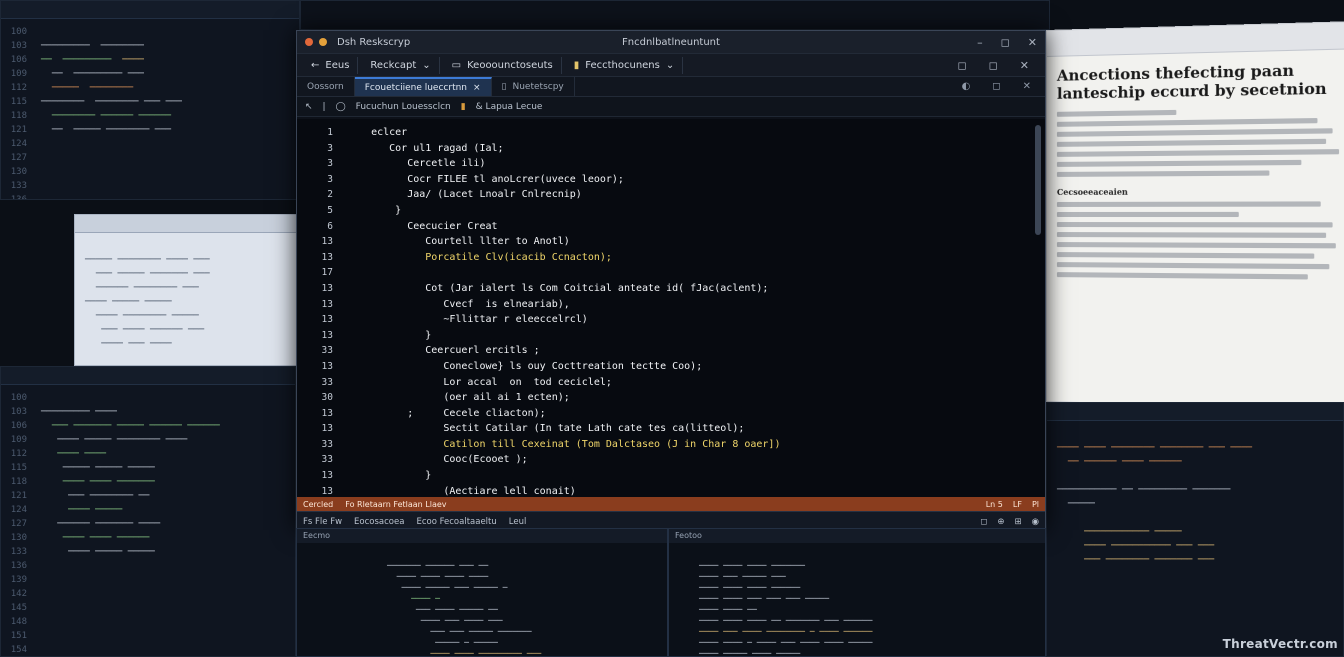 The image size is (1344, 657). I want to click on panel-tab: Ecoo Fecoaltaaeltu, so click(456, 522).